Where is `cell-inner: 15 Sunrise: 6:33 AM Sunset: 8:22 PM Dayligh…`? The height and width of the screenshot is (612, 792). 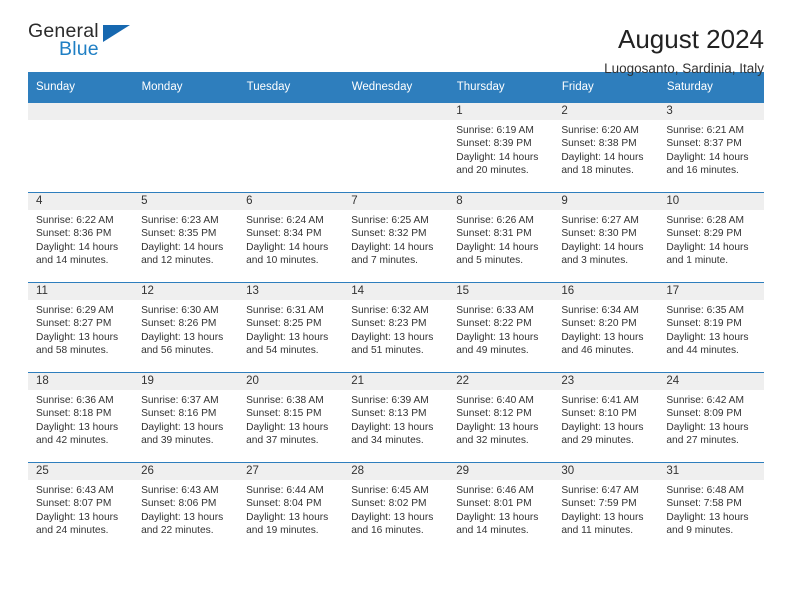 cell-inner: 15 Sunrise: 6:33 AM Sunset: 8:22 PM Dayligh… is located at coordinates (501, 327).